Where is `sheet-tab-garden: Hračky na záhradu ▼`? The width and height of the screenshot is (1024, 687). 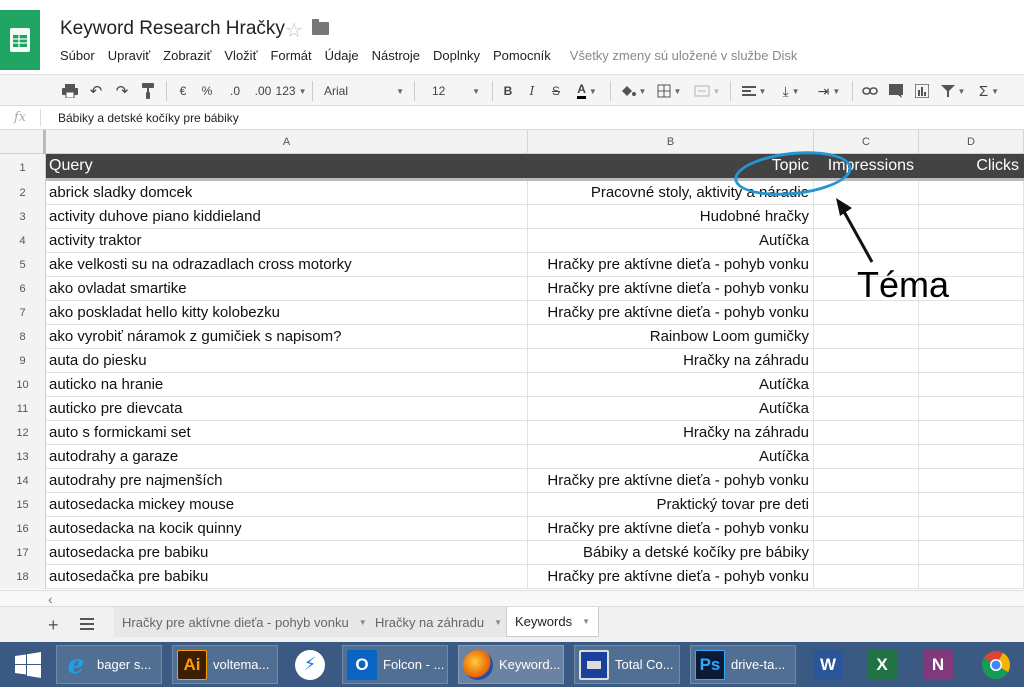 sheet-tab-garden: Hračky na záhradu ▼ is located at coordinates (439, 622).